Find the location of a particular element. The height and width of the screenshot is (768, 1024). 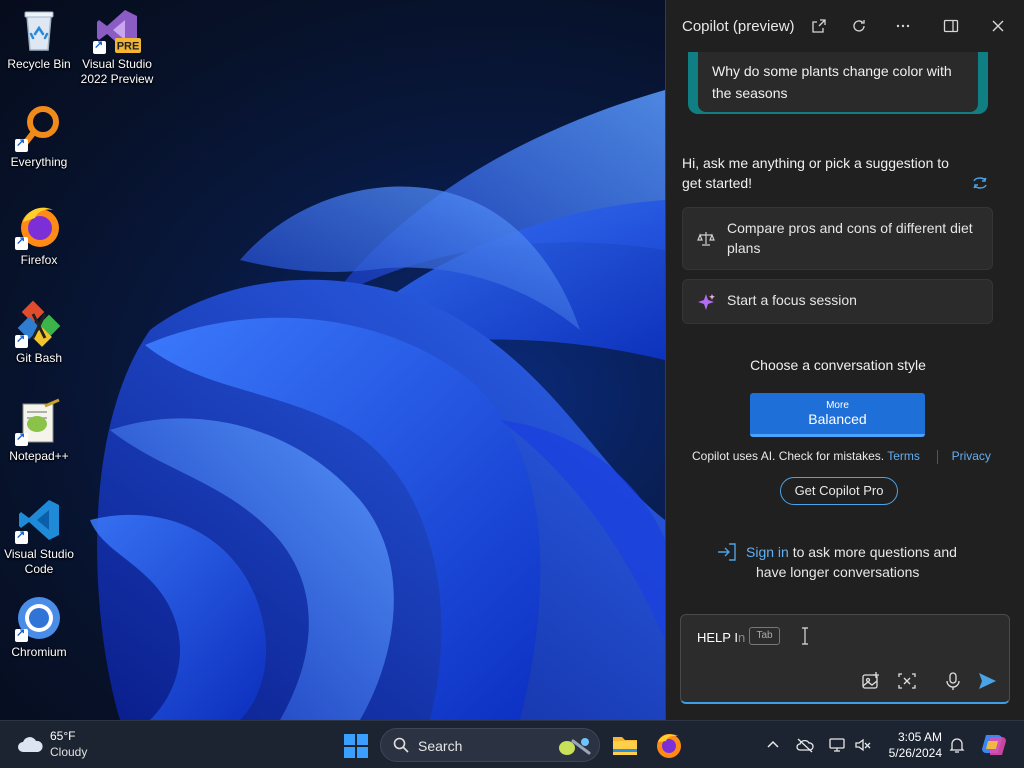

divider is located at coordinates (938, 456).